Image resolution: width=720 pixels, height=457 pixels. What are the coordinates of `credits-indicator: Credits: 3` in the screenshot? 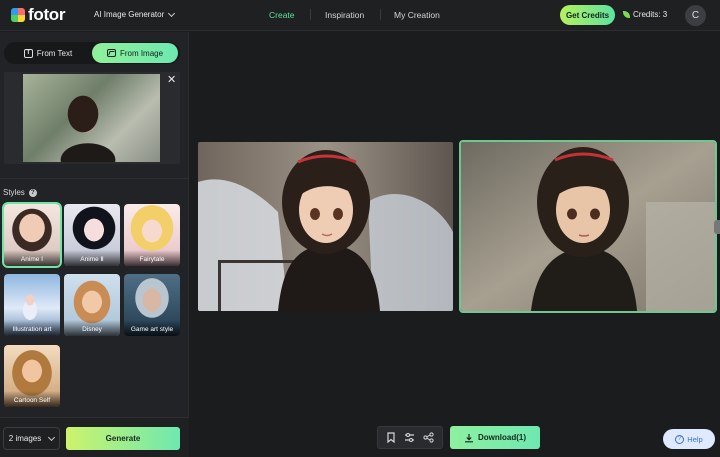 It's located at (645, 14).